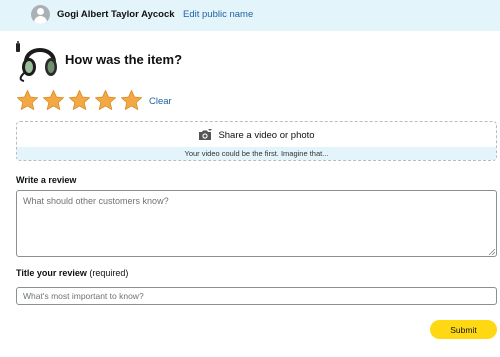 Image resolution: width=500 pixels, height=357 pixels. Describe the element at coordinates (160, 101) in the screenshot. I see `clear-rating-link: Clear` at that location.